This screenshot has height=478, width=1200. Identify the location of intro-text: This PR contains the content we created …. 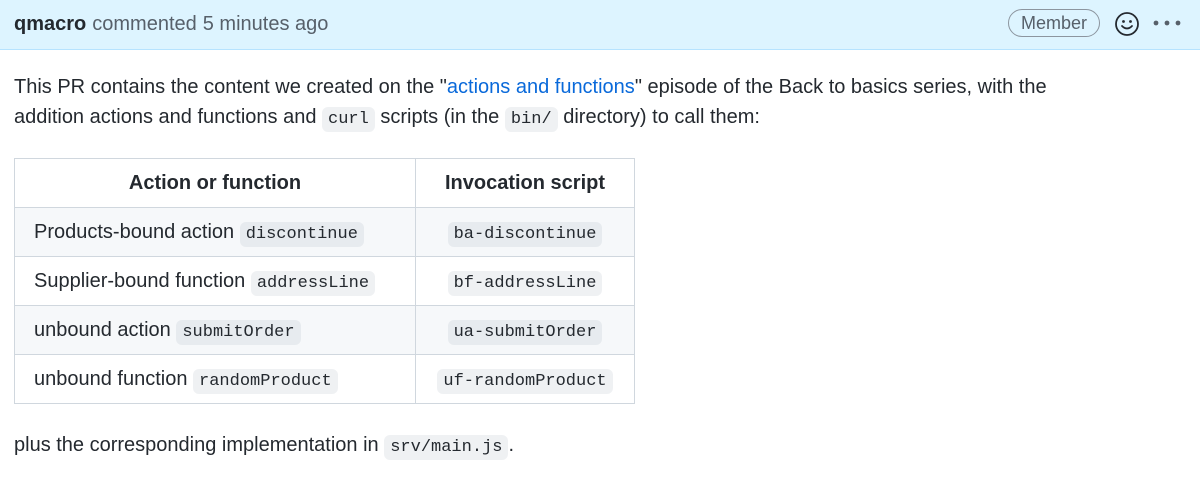
(230, 87).